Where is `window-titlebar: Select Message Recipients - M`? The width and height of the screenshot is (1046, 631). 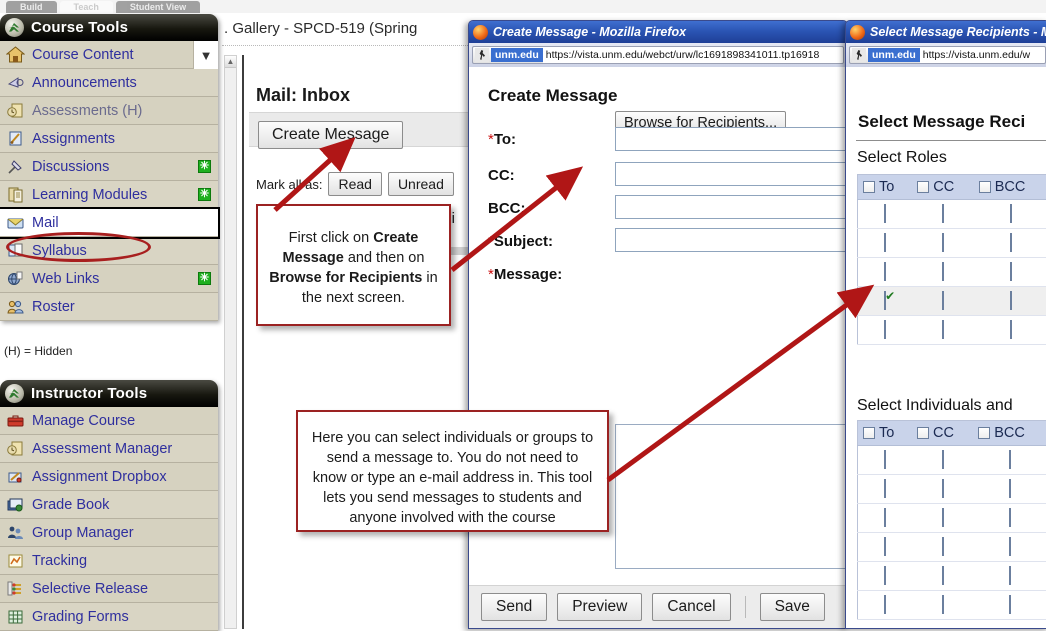
window-titlebar: Select Message Recipients - M is located at coordinates (946, 32).